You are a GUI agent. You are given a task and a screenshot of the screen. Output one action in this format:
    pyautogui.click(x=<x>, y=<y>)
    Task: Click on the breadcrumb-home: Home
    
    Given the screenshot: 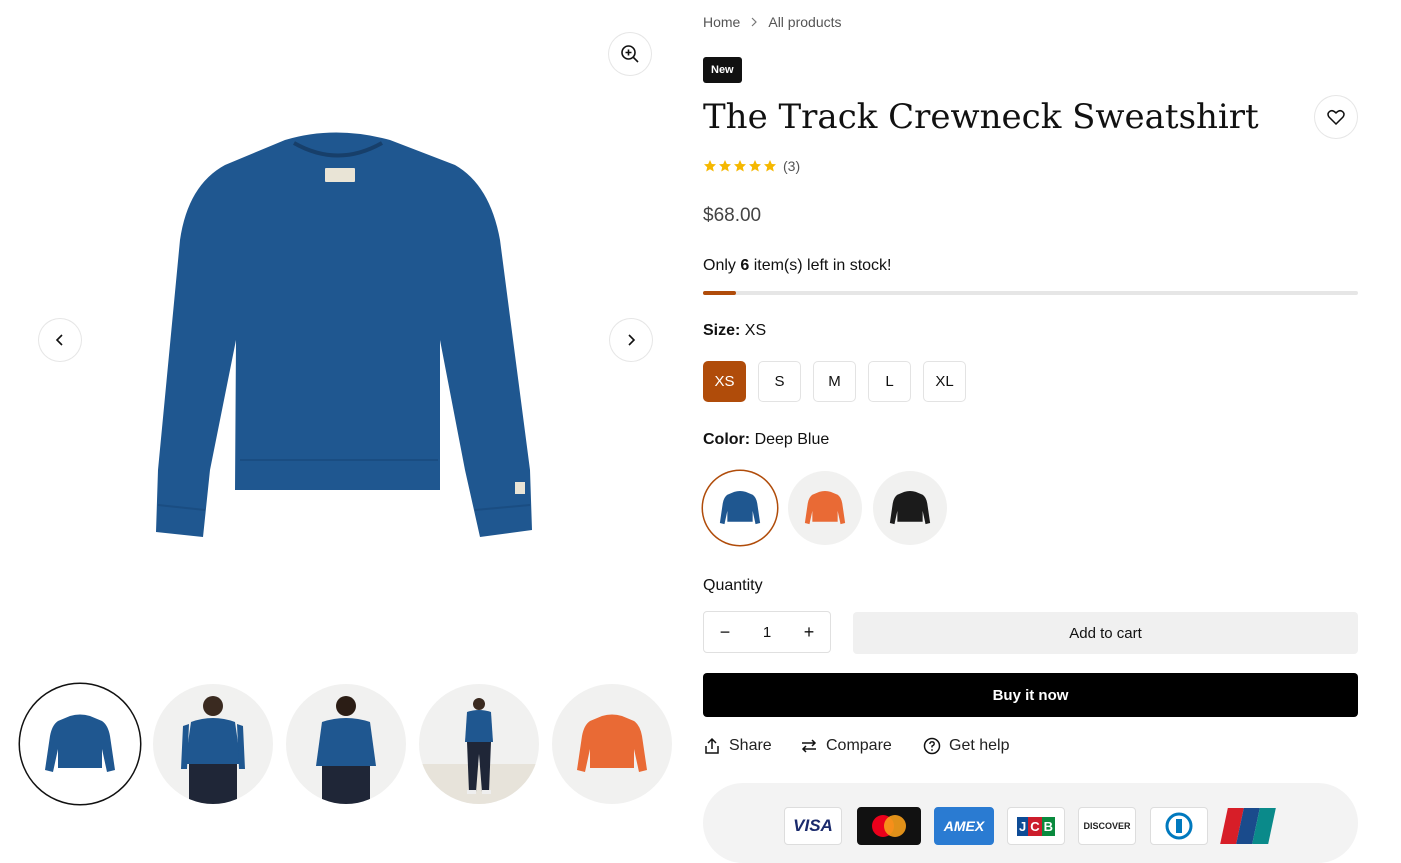 What is the action you would take?
    pyautogui.click(x=721, y=22)
    